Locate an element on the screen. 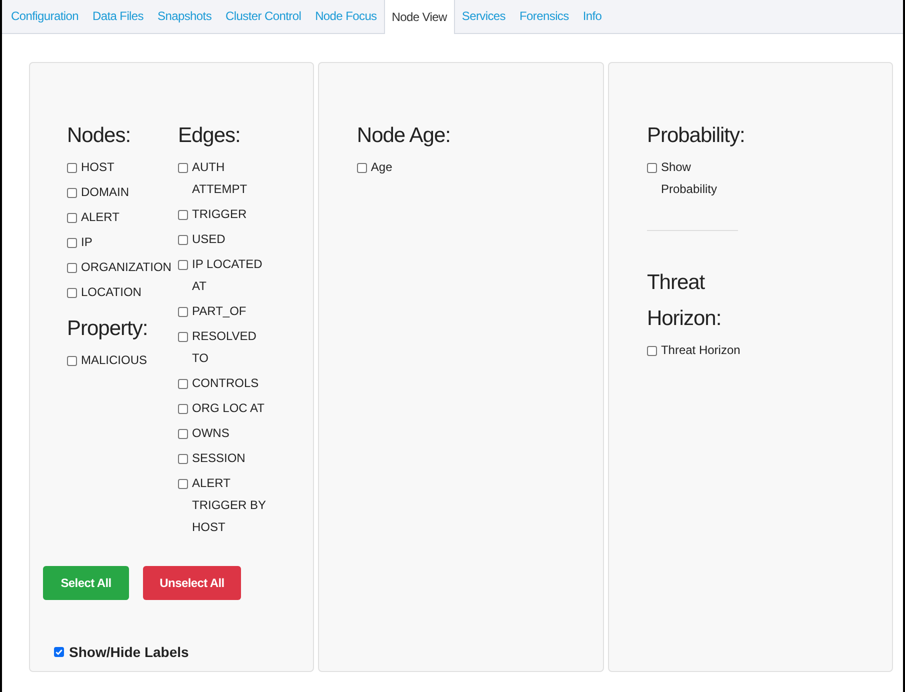 The height and width of the screenshot is (692, 905). check-icon is located at coordinates (59, 652).